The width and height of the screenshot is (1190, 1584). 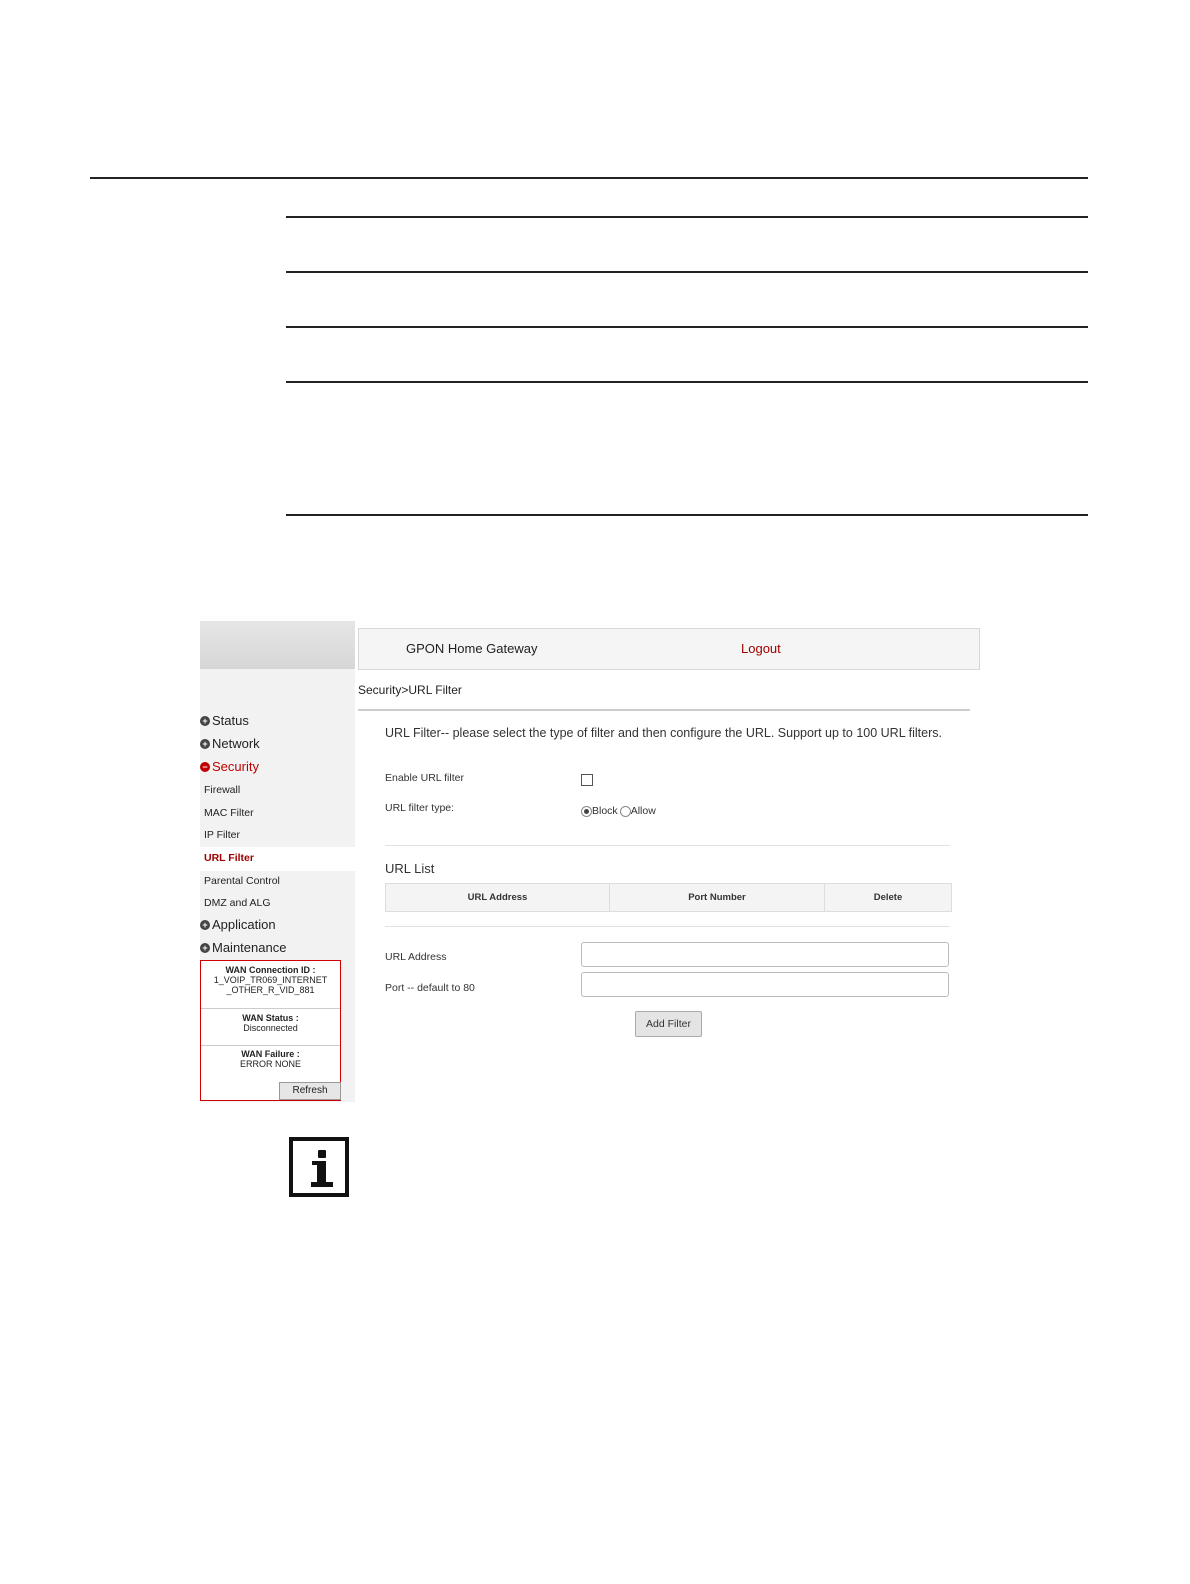 I want to click on info-icon-stem, so click(x=321, y=1172).